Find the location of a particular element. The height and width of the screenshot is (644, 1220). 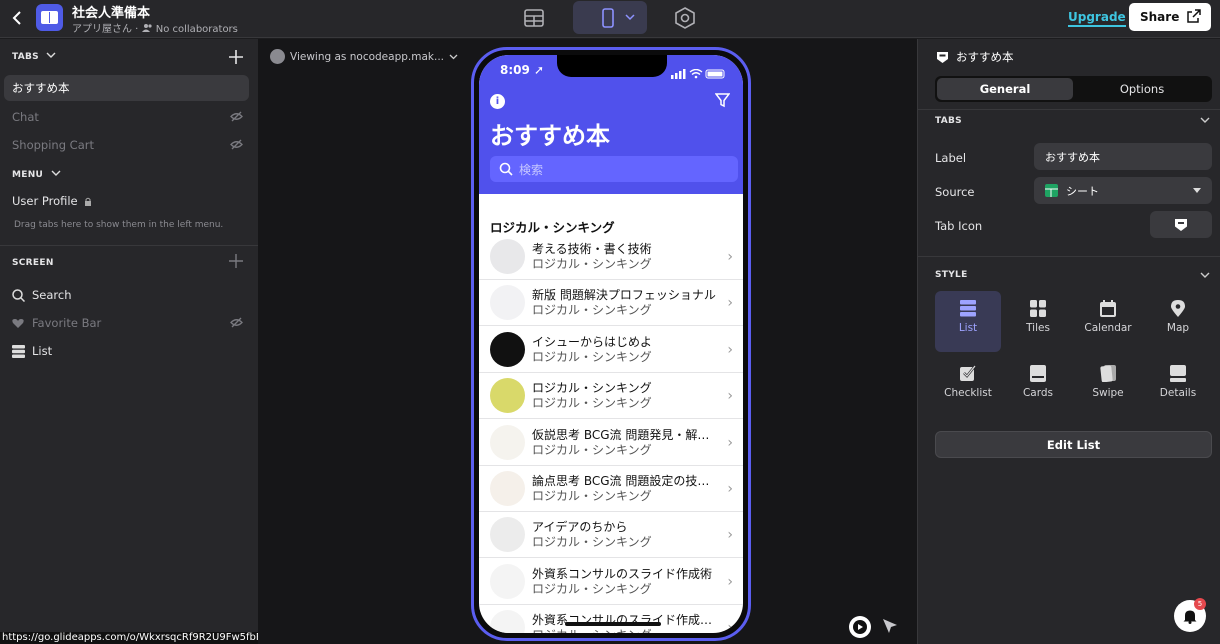

app-title: 社会人準備本 is located at coordinates (111, 13).